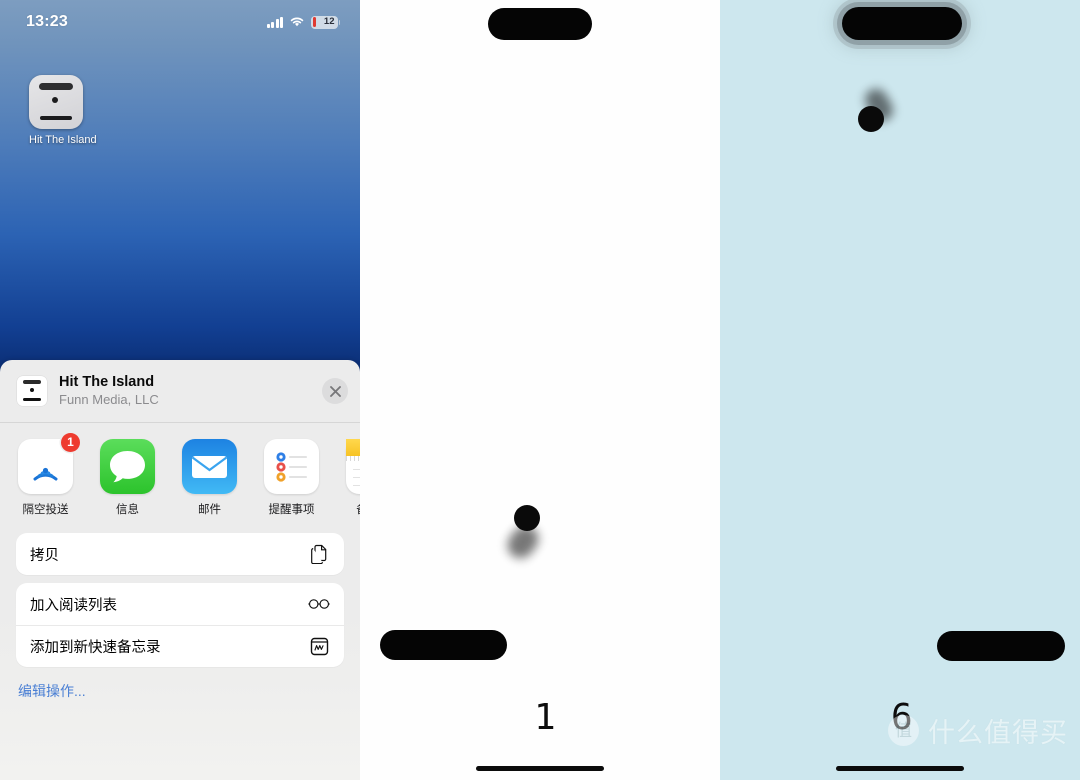  I want to click on share-target-messages: 信息, so click(127, 478).